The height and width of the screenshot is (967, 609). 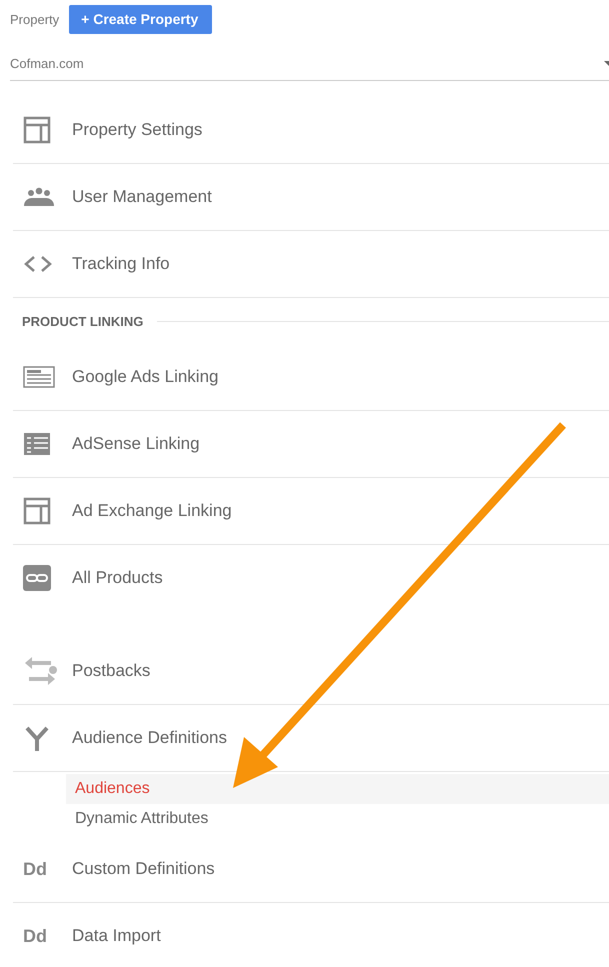 What do you see at coordinates (39, 377) in the screenshot?
I see `browser-window-icon` at bounding box center [39, 377].